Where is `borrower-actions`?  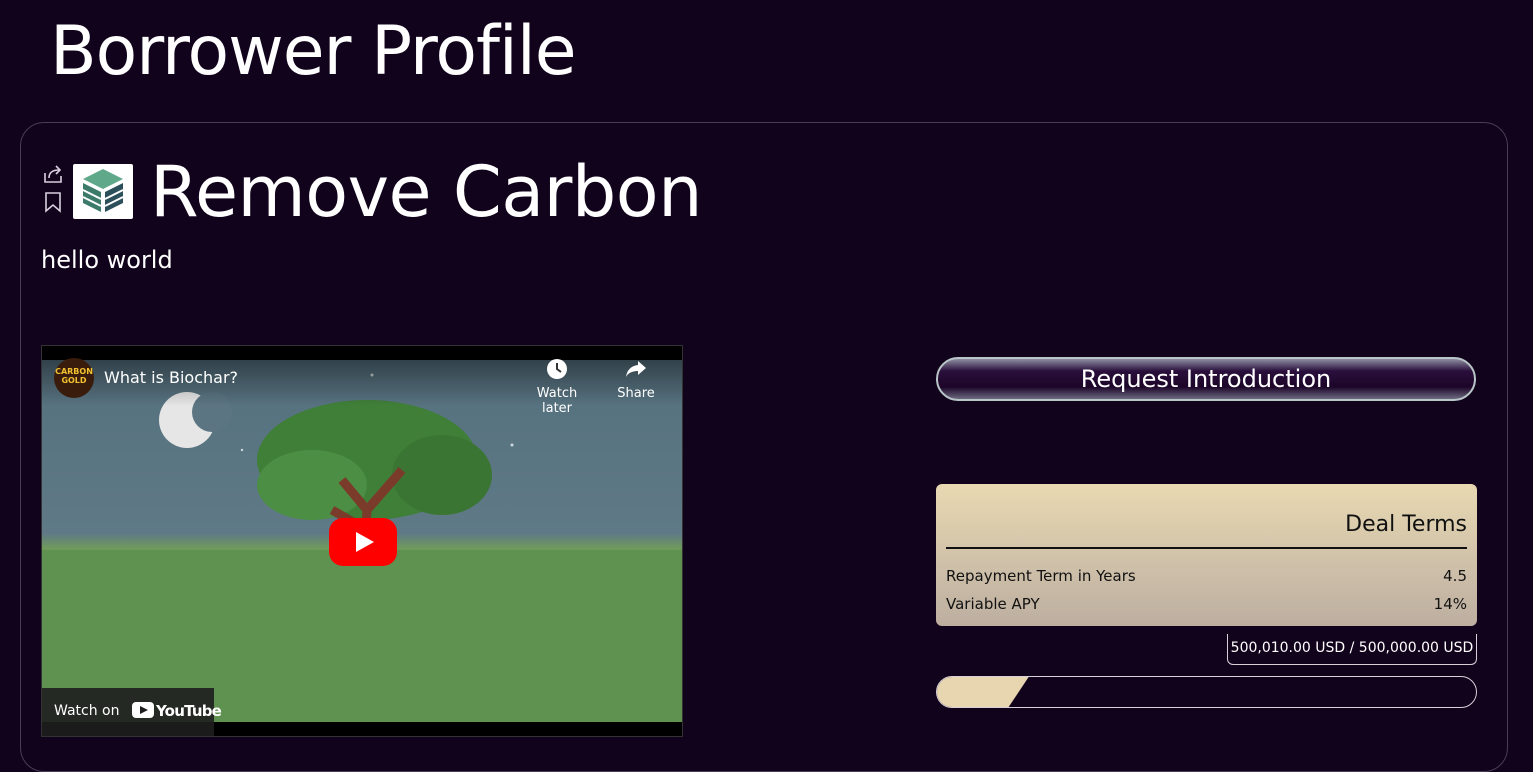 borrower-actions is located at coordinates (53, 190).